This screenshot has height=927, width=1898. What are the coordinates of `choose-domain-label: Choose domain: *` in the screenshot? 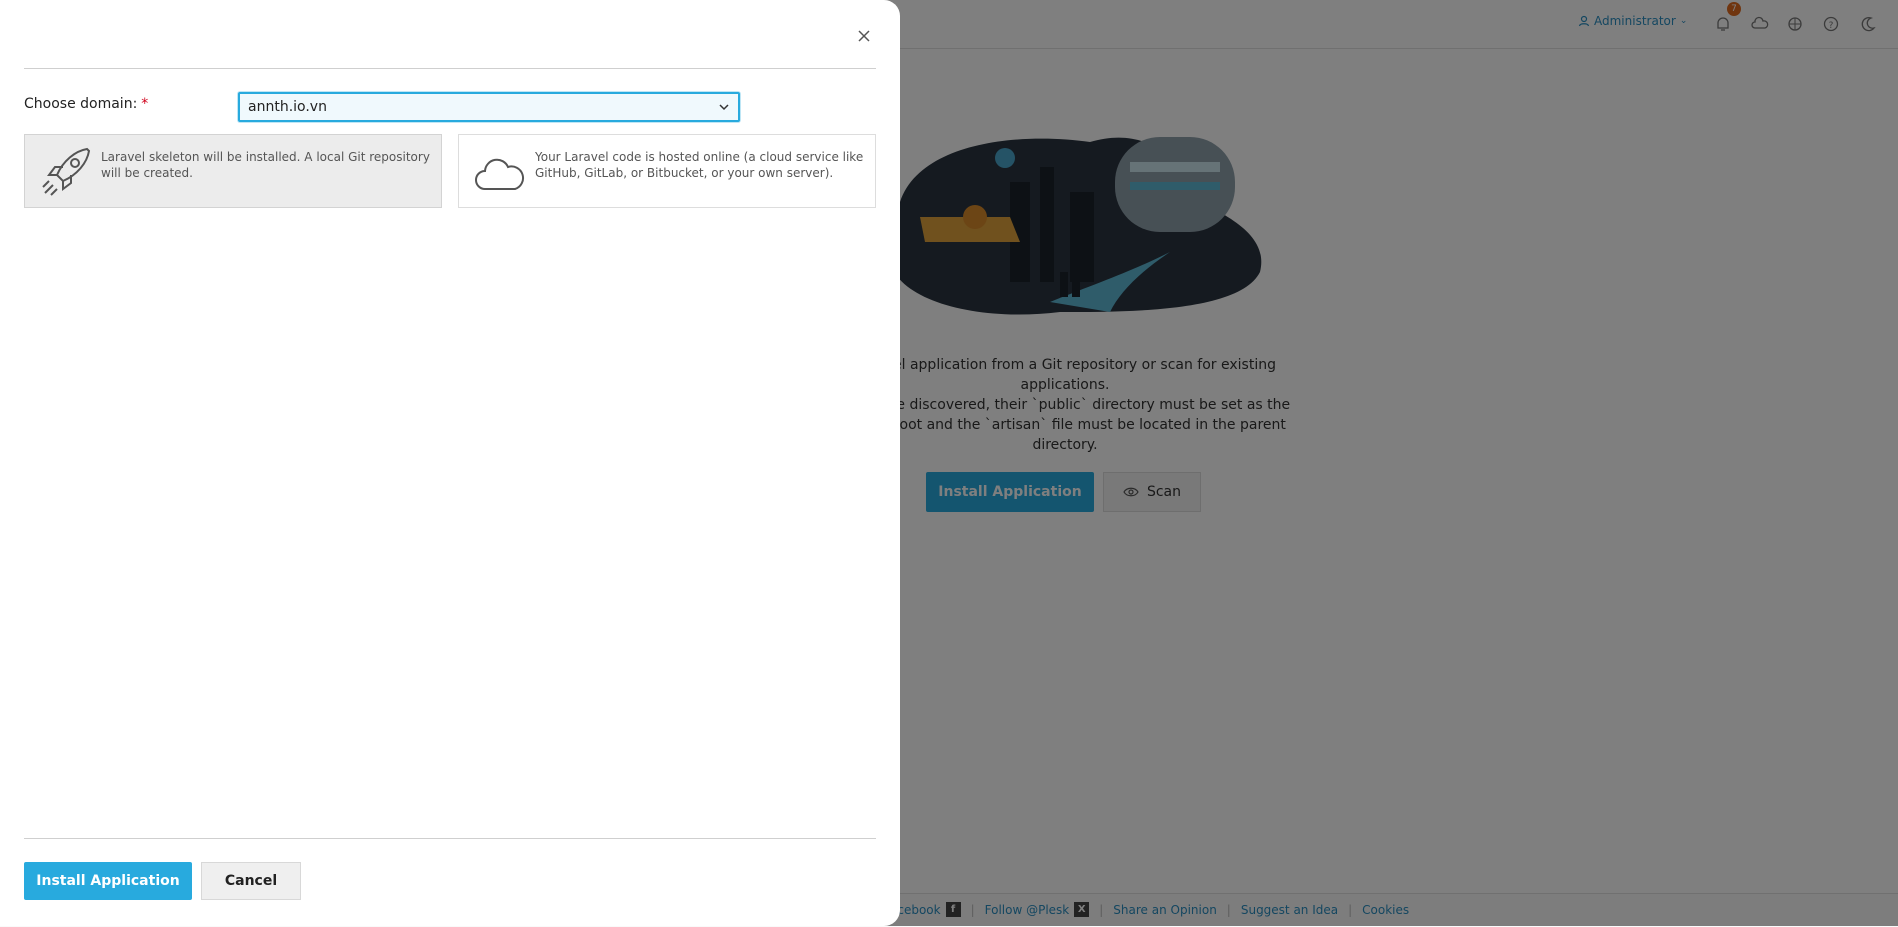 It's located at (86, 104).